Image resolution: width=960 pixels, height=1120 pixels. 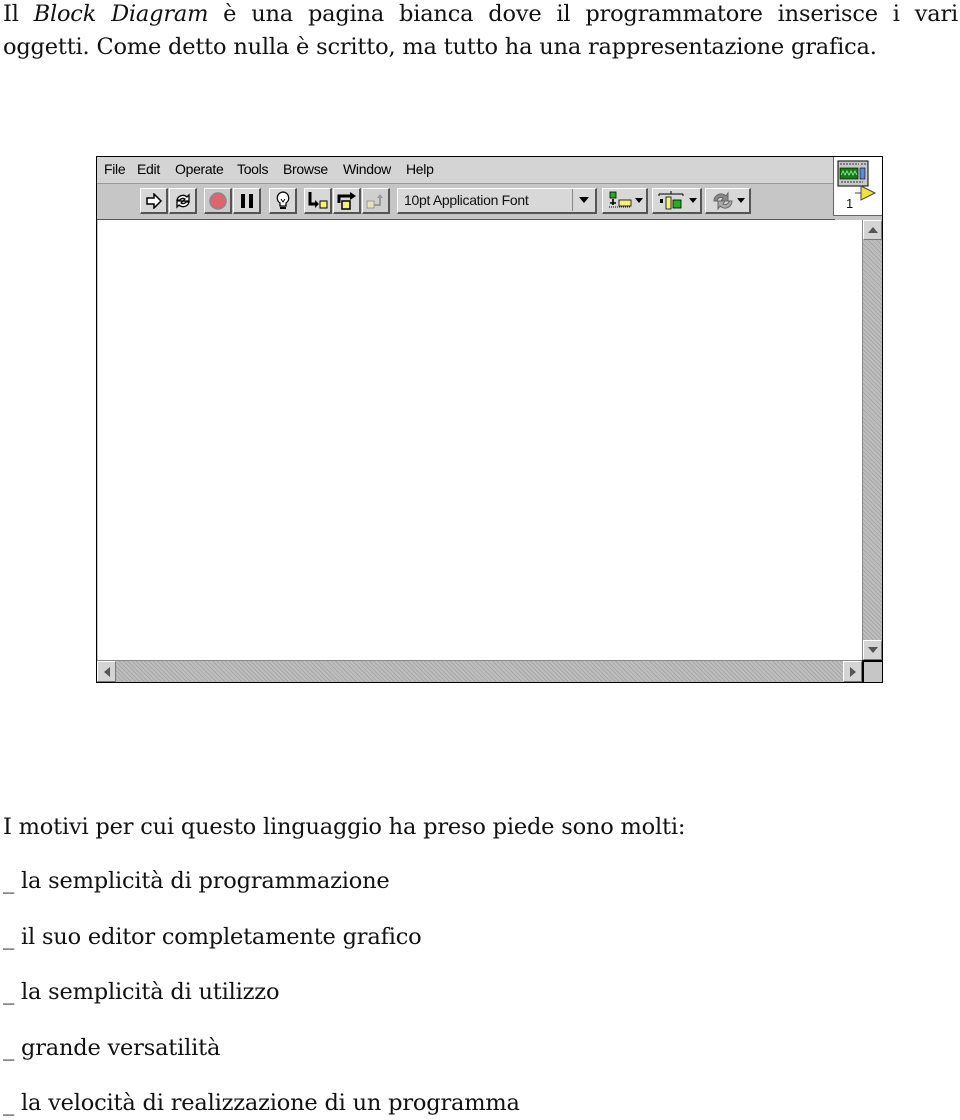 I want to click on menu-edit: Edit, so click(x=148, y=169).